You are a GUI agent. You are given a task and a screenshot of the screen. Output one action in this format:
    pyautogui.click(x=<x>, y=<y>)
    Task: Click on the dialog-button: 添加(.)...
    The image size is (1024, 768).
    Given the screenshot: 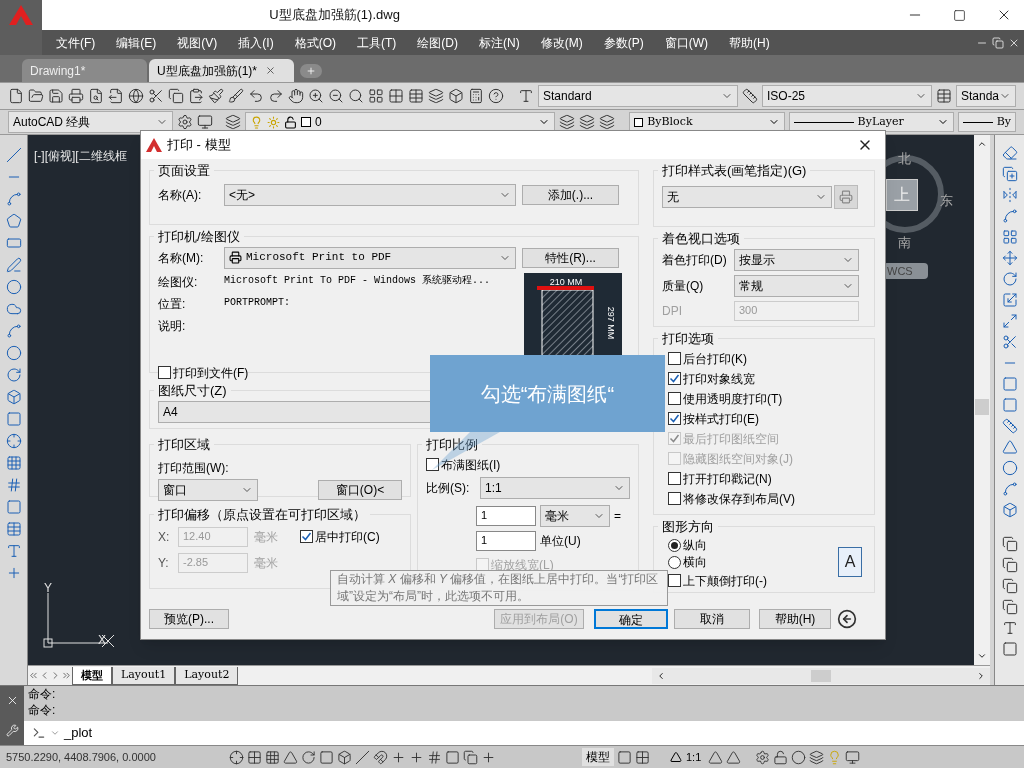 What is the action you would take?
    pyautogui.click(x=570, y=194)
    